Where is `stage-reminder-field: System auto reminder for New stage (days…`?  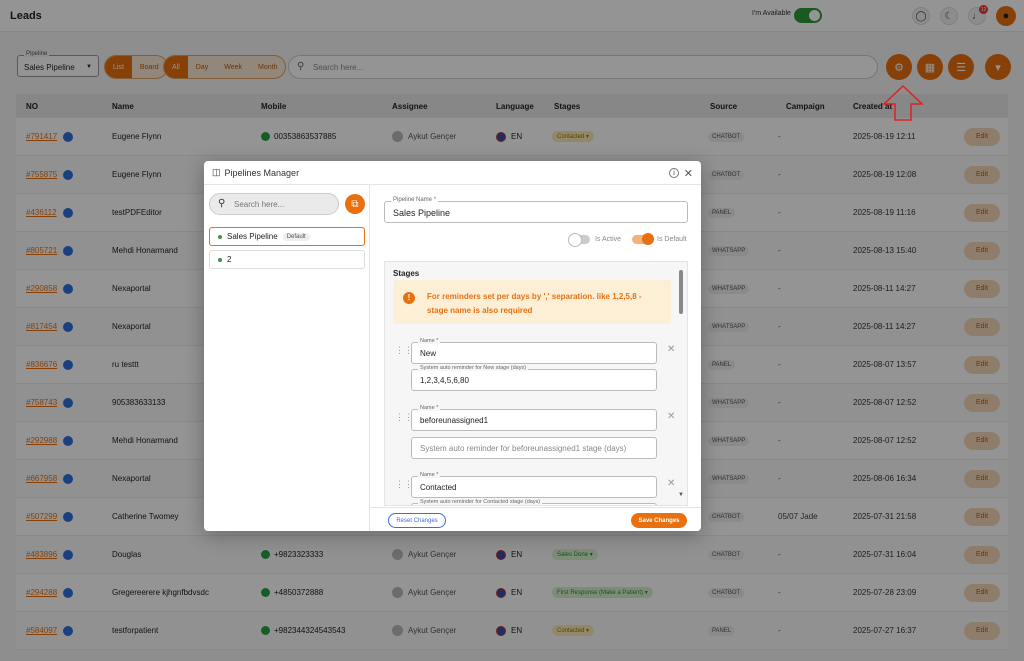
stage-reminder-field: System auto reminder for New stage (days… is located at coordinates (534, 378).